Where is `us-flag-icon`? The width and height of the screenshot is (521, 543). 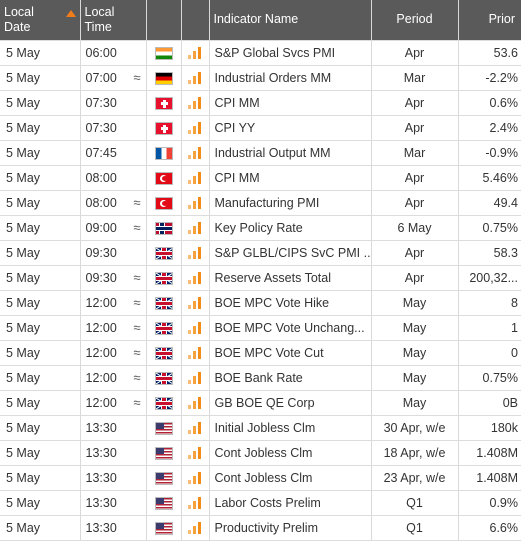 us-flag-icon is located at coordinates (163, 478).